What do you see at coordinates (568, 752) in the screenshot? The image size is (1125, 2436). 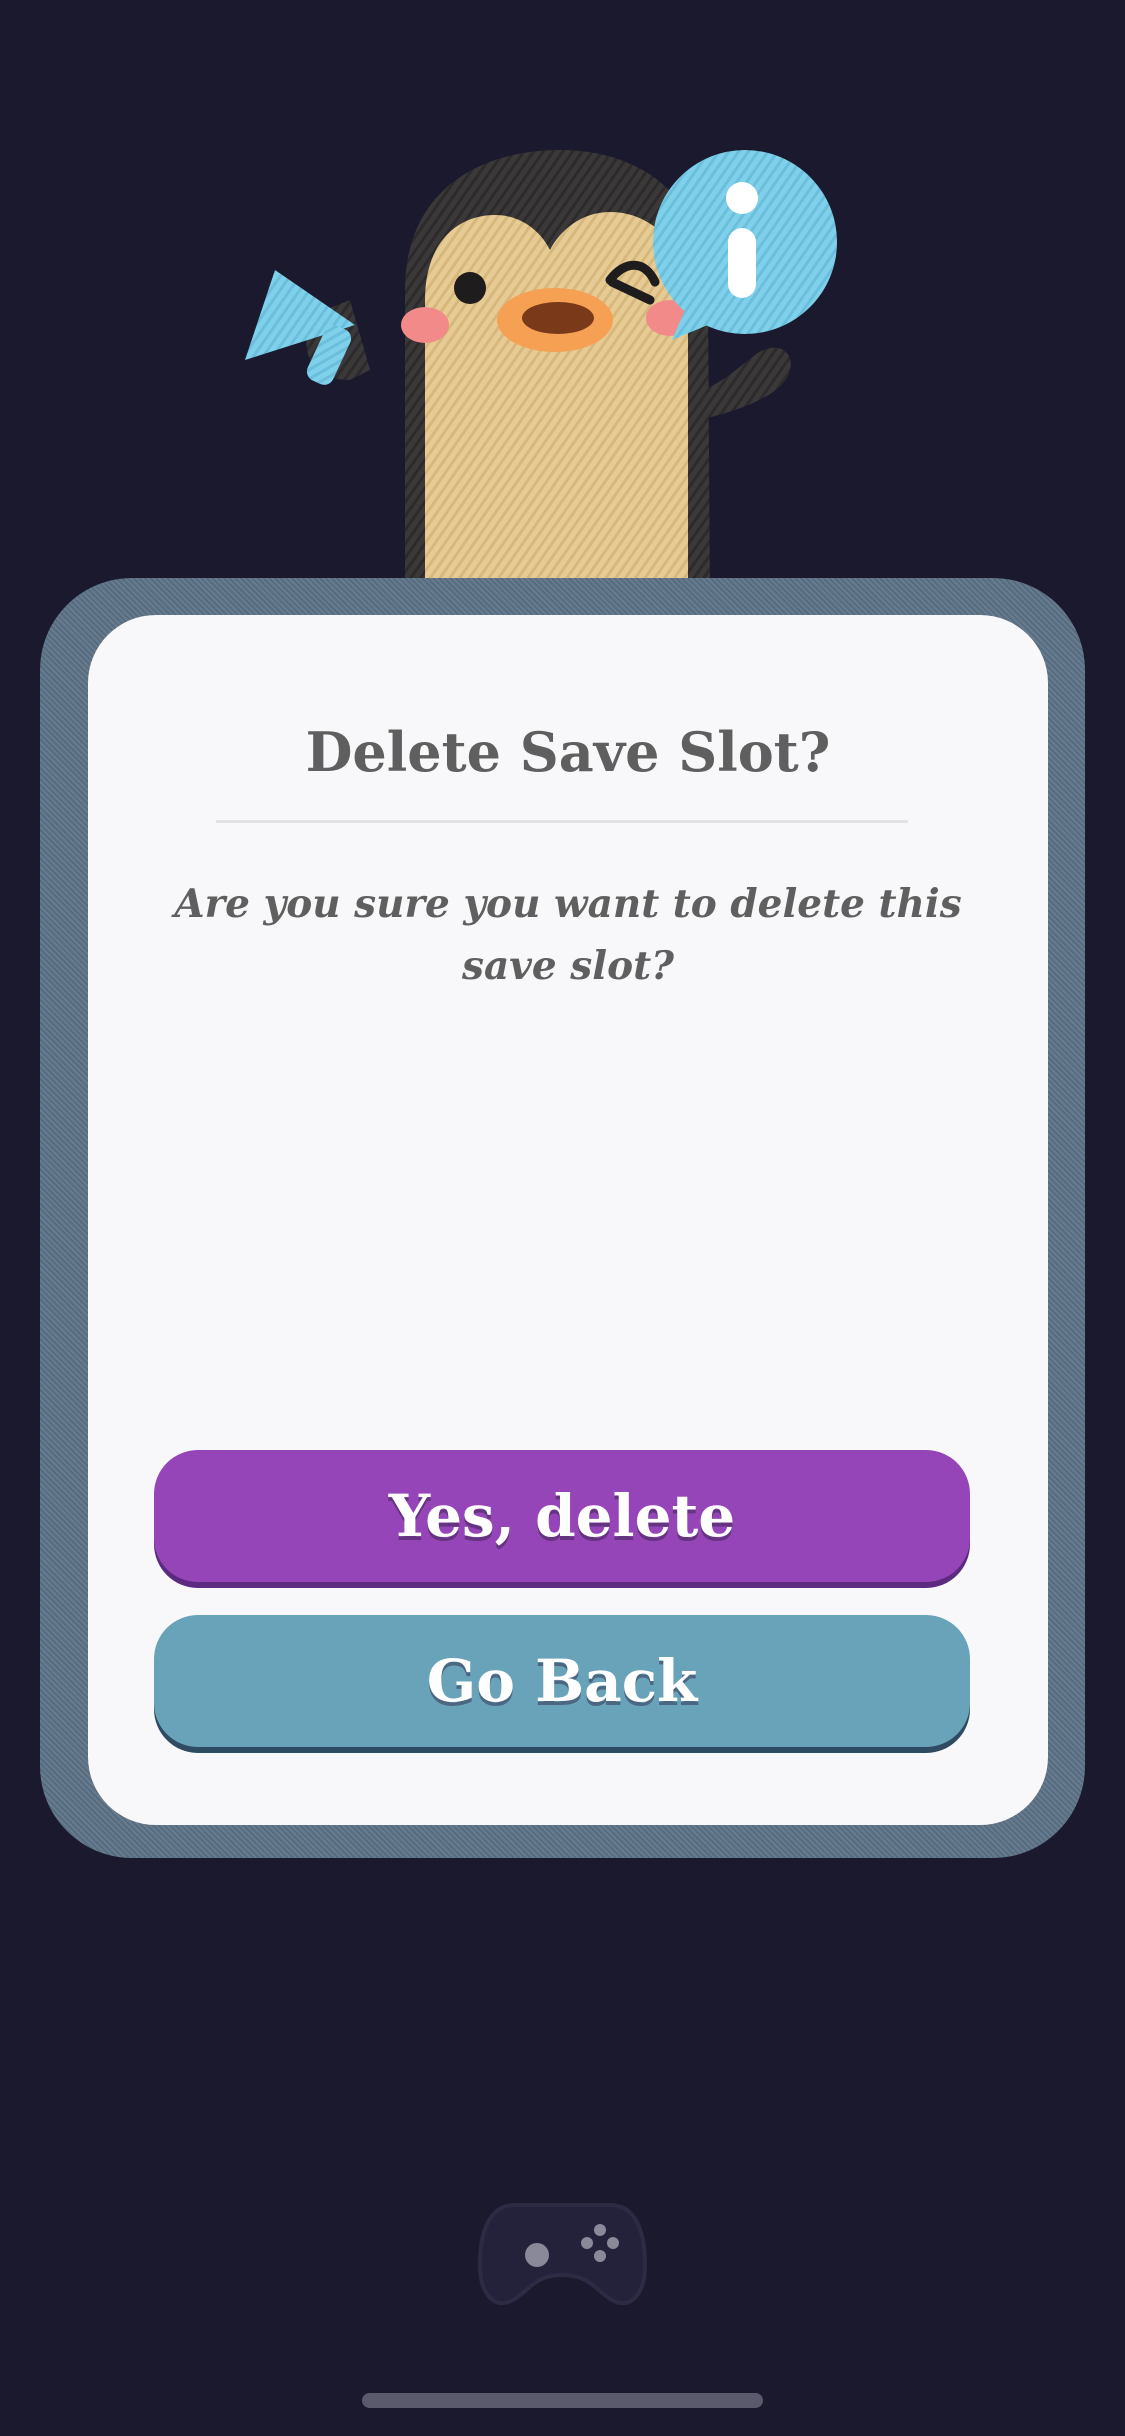 I see `dialog-title: Delete Save Slot?` at bounding box center [568, 752].